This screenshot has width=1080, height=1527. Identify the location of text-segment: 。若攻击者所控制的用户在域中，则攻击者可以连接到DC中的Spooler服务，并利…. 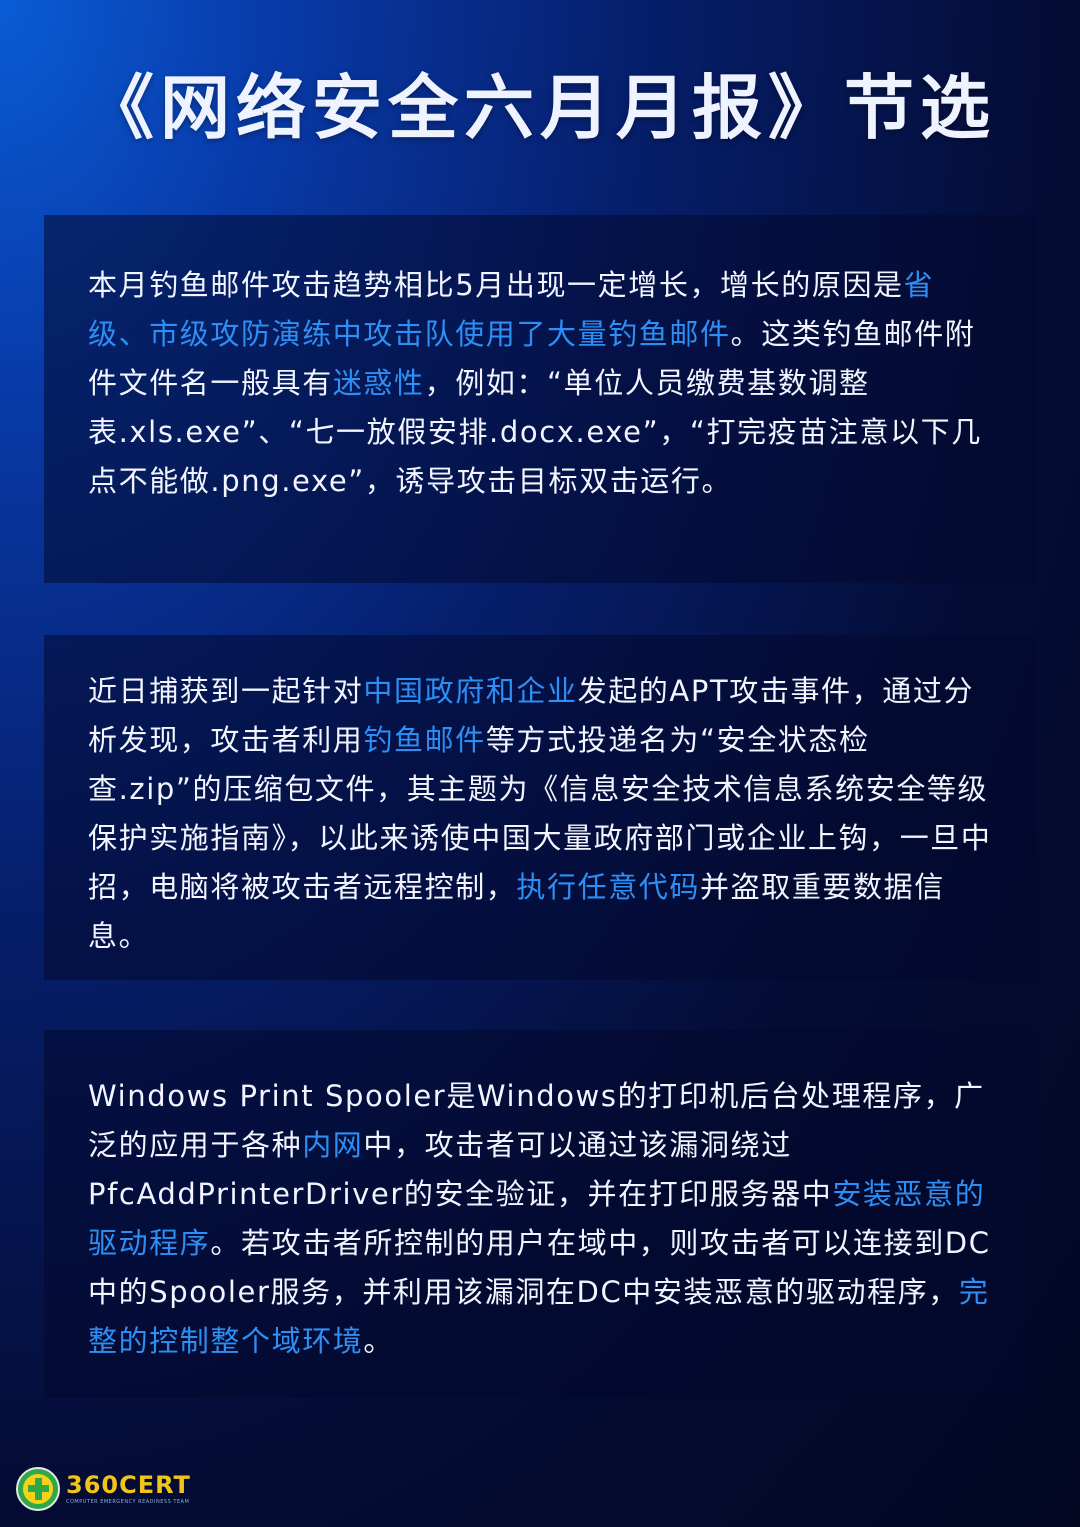
(539, 1267).